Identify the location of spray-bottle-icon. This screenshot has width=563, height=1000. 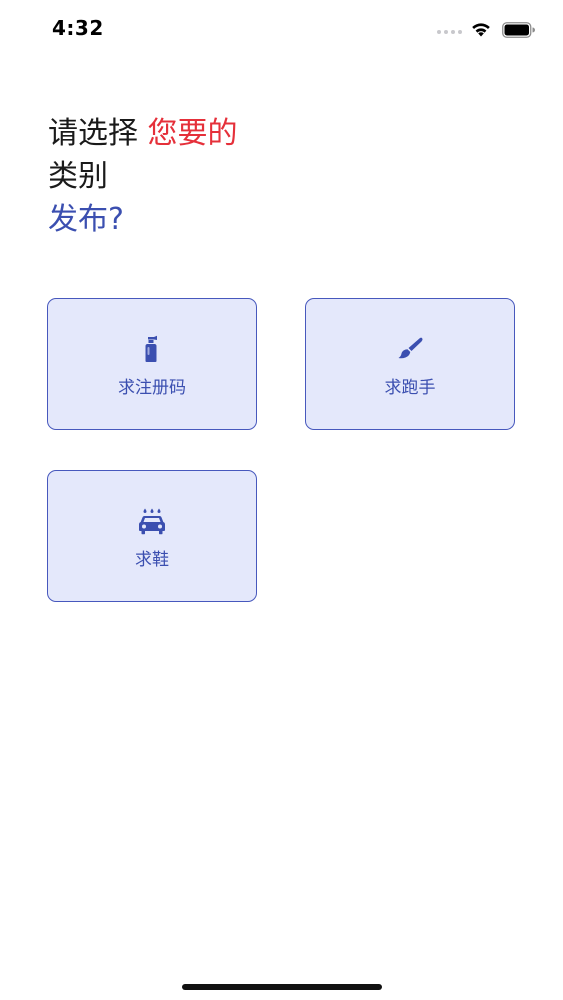
(151, 348).